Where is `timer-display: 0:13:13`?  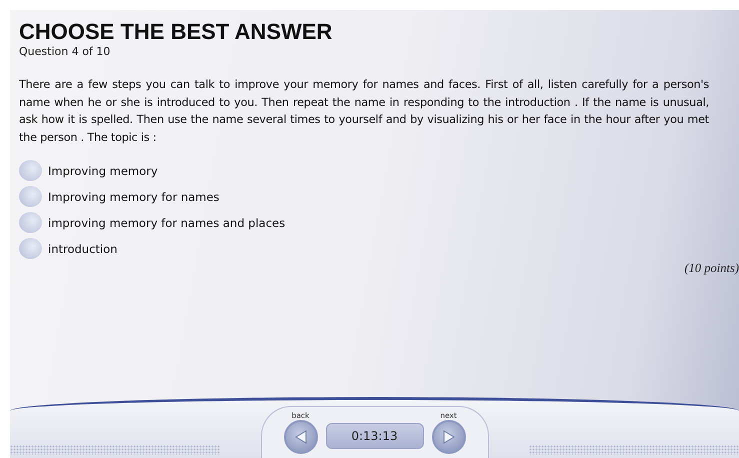
timer-display: 0:13:13 is located at coordinates (375, 436).